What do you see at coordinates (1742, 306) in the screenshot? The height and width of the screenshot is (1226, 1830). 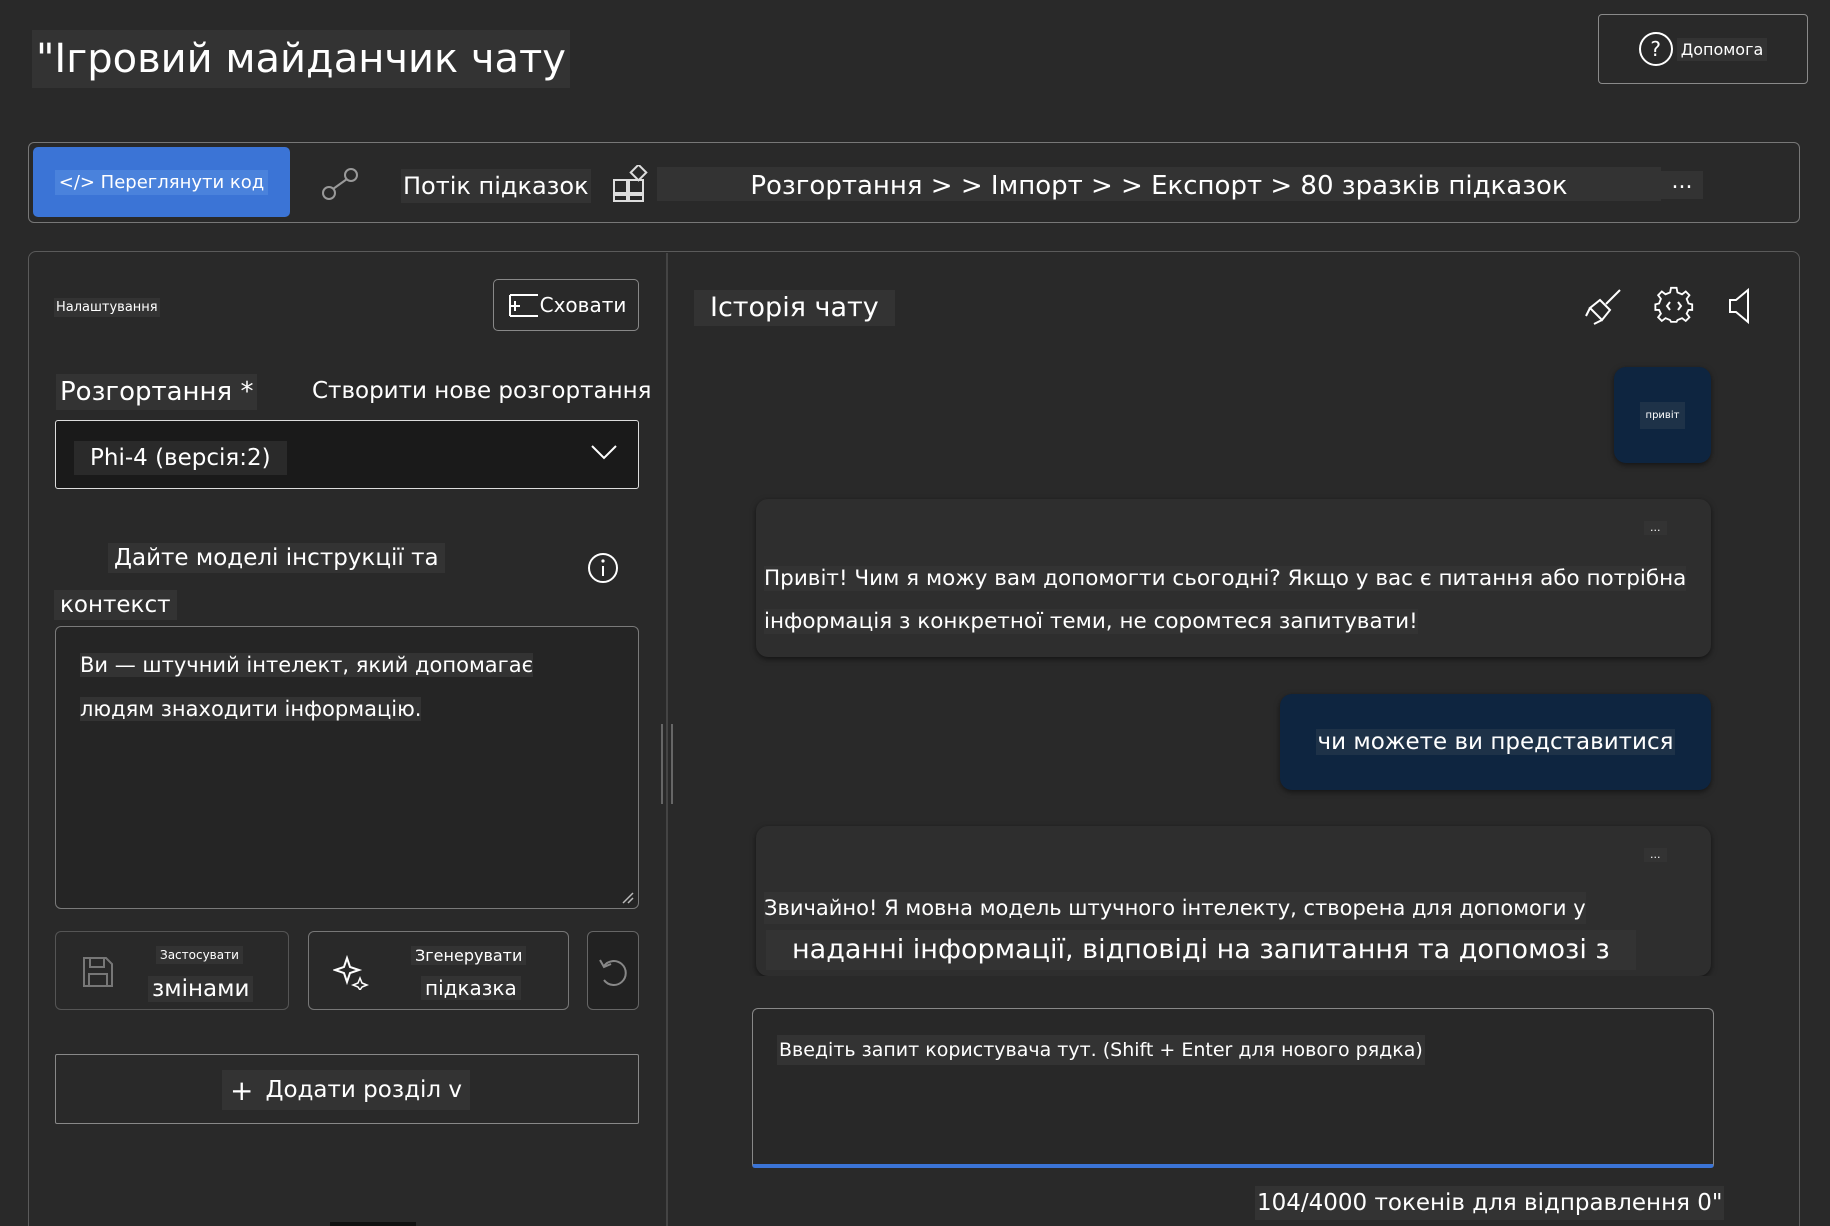 I see `speaker-icon` at bounding box center [1742, 306].